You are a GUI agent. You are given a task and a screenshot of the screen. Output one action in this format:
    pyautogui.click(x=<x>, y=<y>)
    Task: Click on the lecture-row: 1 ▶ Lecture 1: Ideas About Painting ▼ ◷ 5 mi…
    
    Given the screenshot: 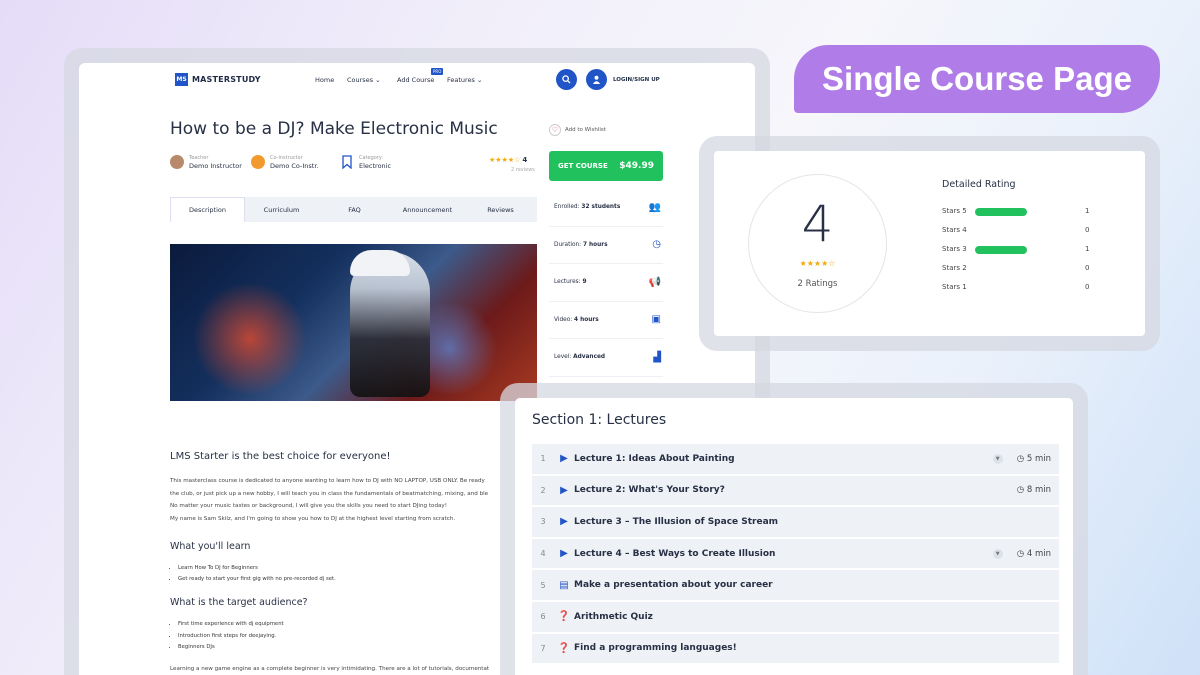 What is the action you would take?
    pyautogui.click(x=795, y=459)
    